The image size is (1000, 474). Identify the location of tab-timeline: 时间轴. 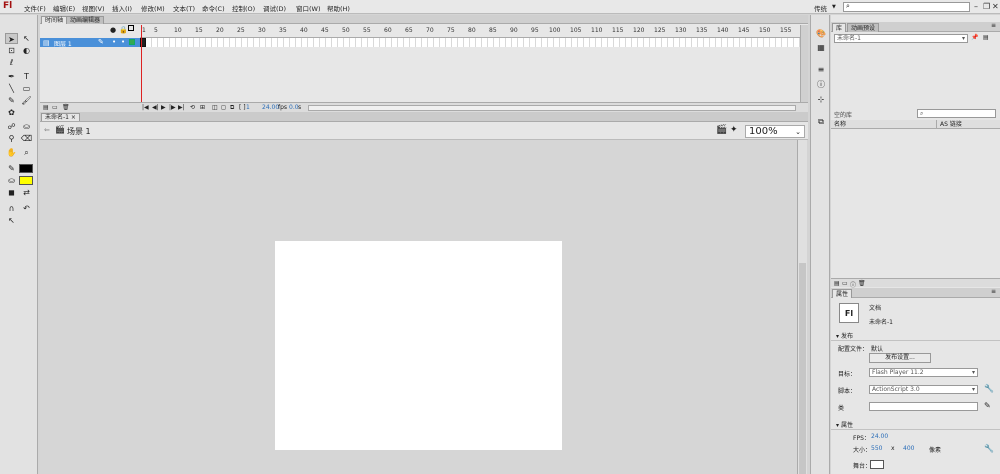
(54, 20).